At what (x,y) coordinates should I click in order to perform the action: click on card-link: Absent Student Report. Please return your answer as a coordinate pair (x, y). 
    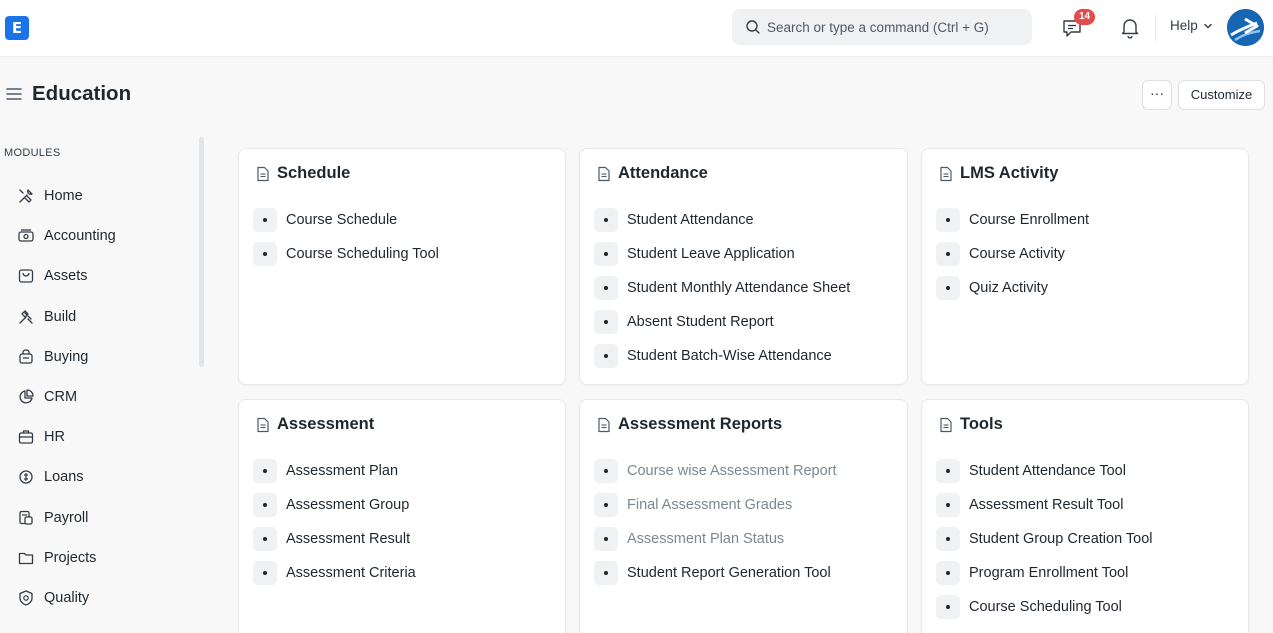
    Looking at the image, I should click on (745, 322).